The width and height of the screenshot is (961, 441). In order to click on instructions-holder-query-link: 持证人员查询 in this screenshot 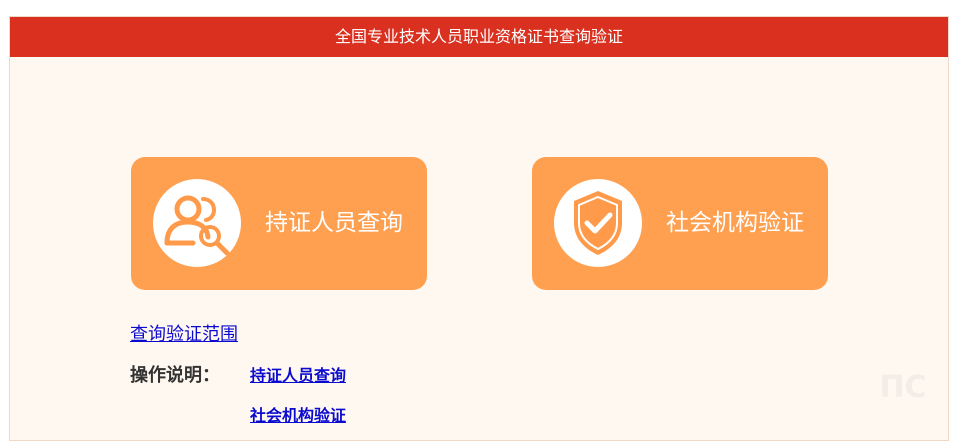, I will do `click(298, 374)`.